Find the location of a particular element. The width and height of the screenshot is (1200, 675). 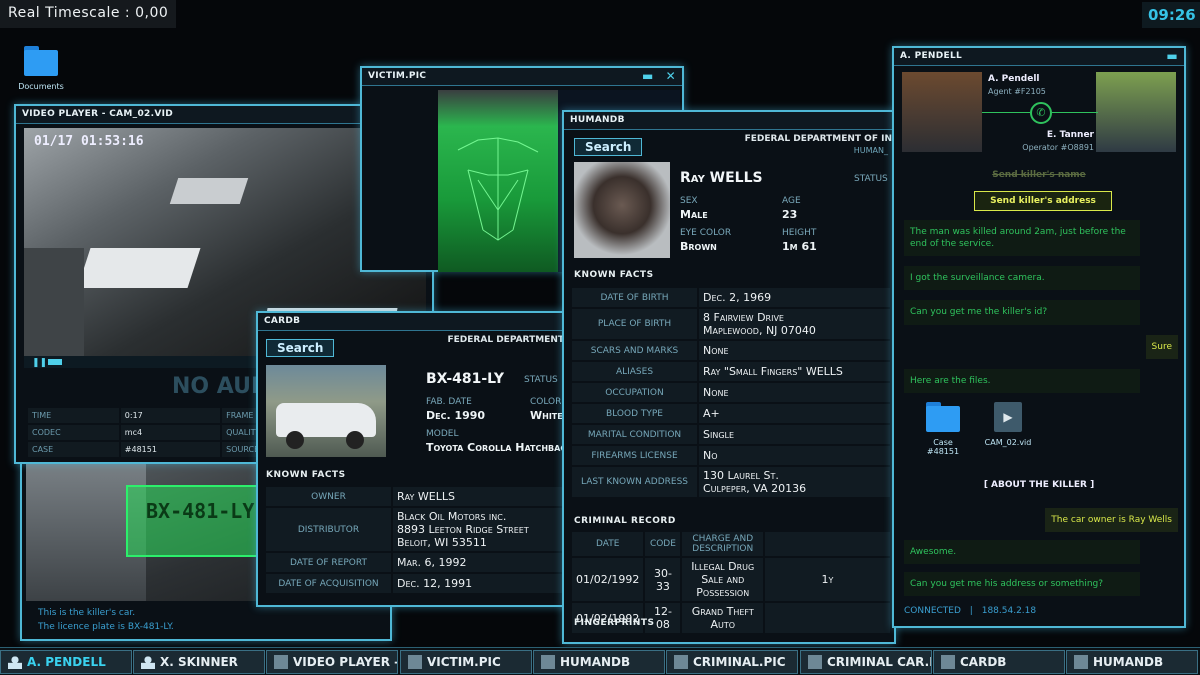

taskbar-item: CRIMINAL.PIC is located at coordinates (732, 662).